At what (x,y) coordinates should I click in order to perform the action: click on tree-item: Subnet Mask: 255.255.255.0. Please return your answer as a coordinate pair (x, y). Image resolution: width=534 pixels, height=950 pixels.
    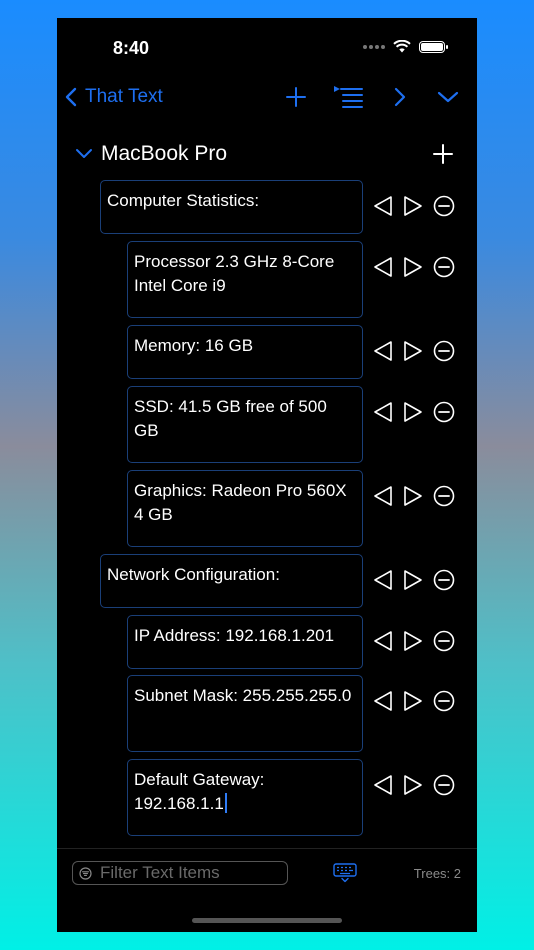
    Looking at the image, I should click on (245, 713).